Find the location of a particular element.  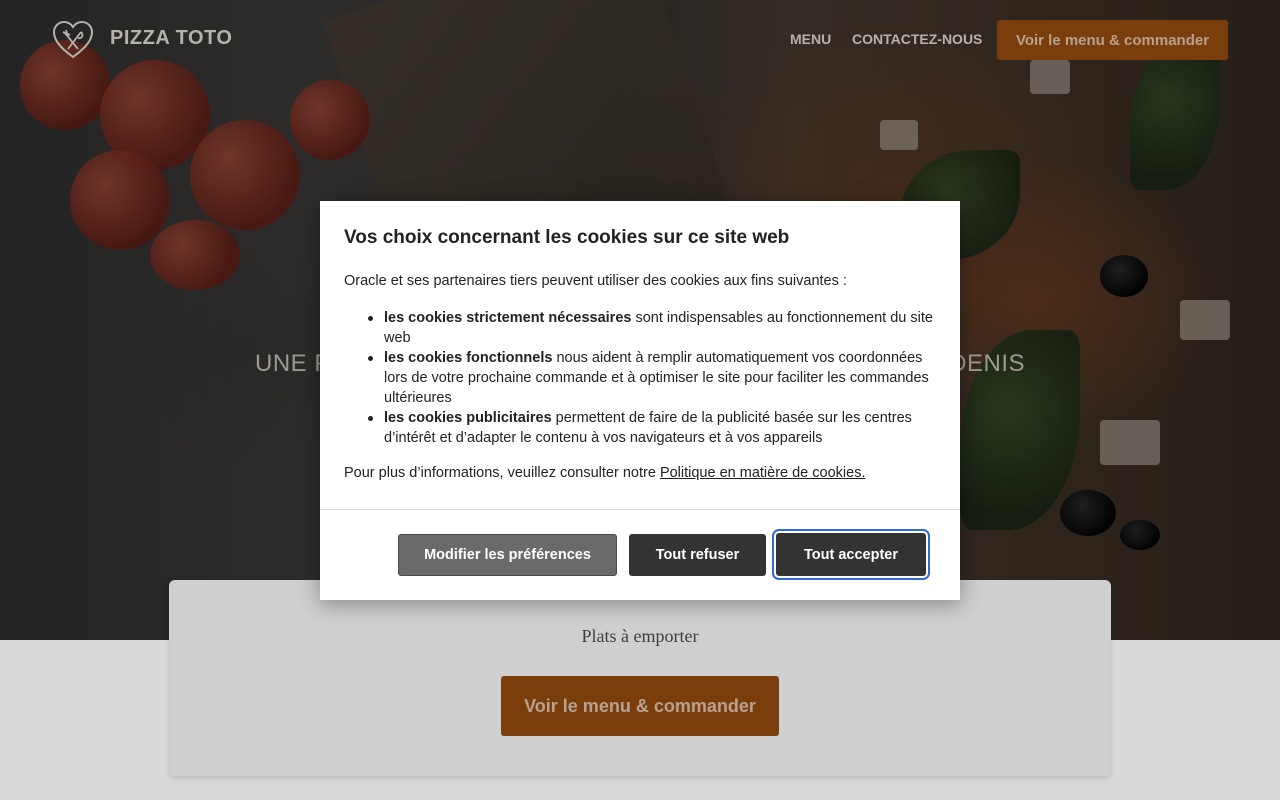

cookie-category-name: les cookies strictement nécessaires is located at coordinates (508, 318).